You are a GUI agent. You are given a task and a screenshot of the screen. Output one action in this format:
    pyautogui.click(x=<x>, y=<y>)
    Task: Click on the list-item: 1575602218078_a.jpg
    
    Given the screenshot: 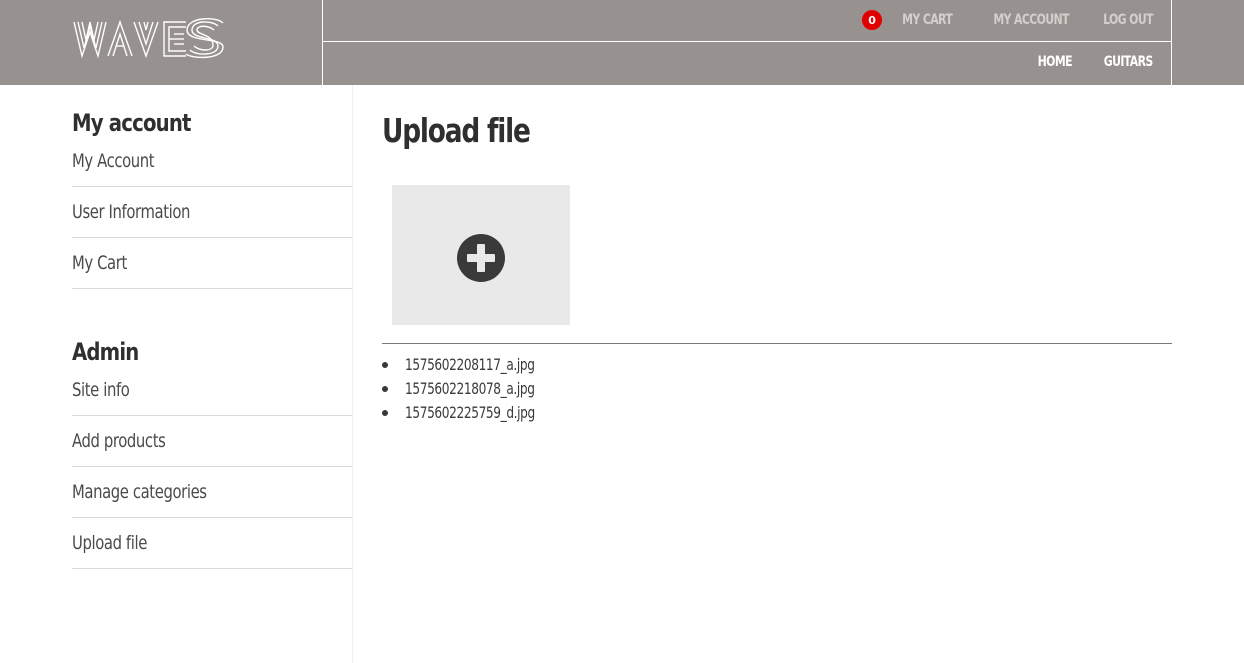 What is the action you would take?
    pyautogui.click(x=479, y=389)
    